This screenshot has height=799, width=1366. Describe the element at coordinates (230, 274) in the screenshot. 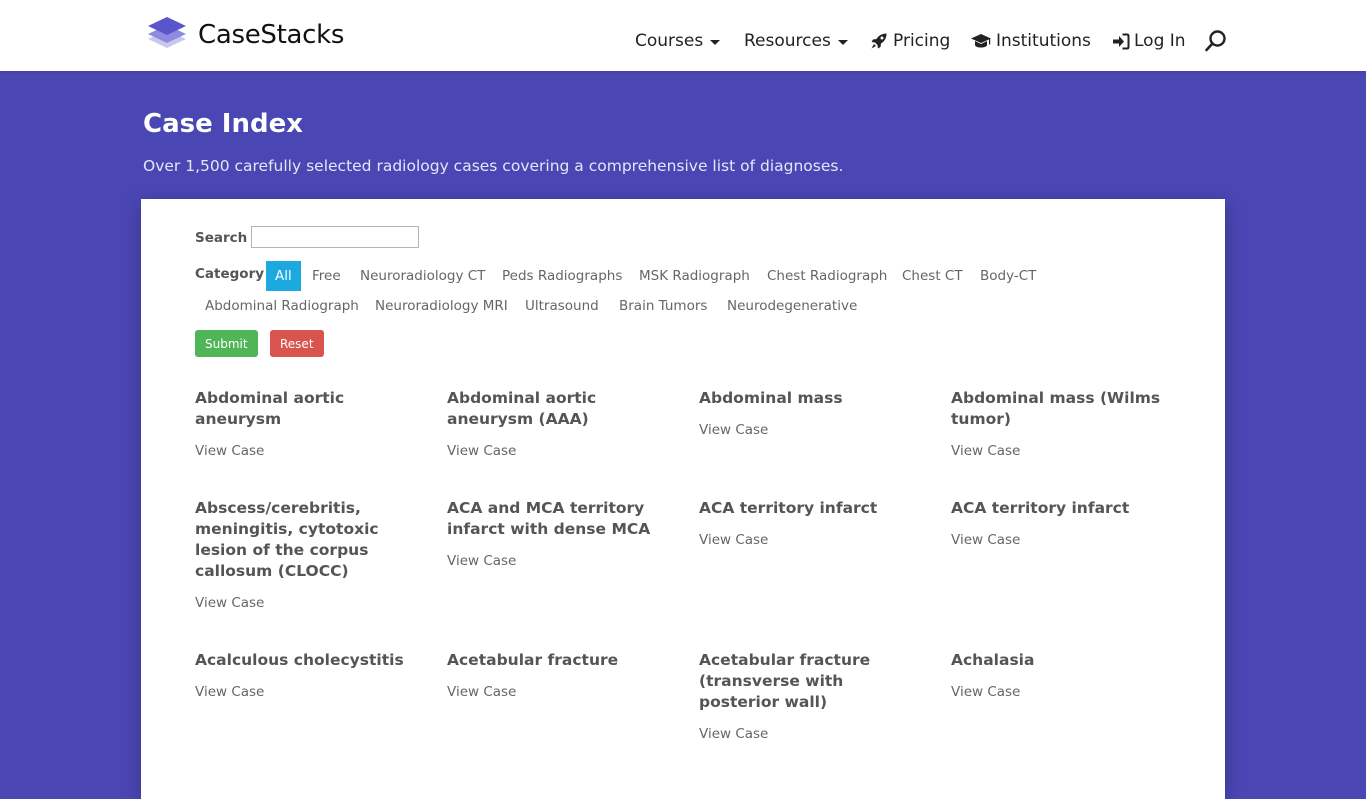

I see `category-label: Category` at that location.